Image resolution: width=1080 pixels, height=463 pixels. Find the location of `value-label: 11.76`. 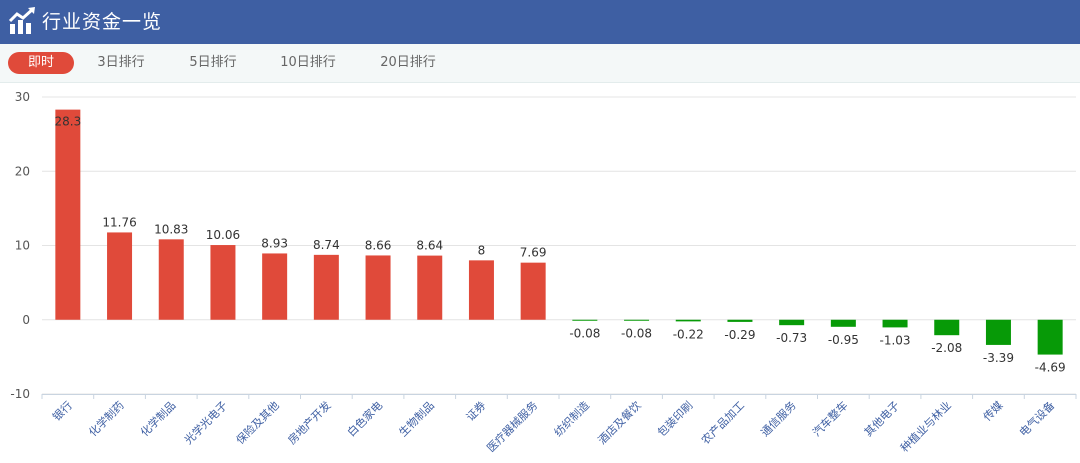

value-label: 11.76 is located at coordinates (119, 222).